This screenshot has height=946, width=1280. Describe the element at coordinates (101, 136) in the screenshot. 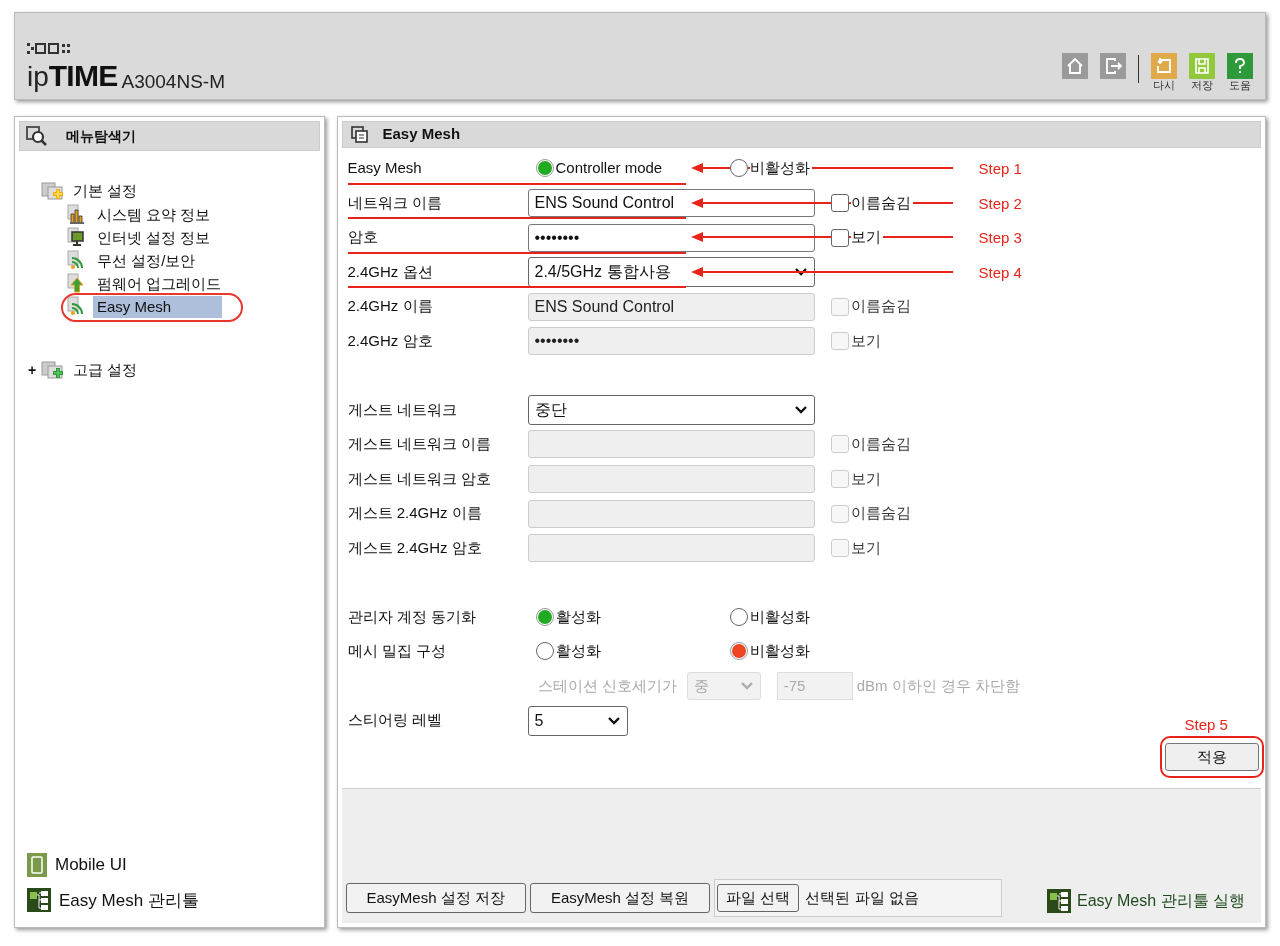

I see `sidebar-title: 메뉴탐색기` at that location.